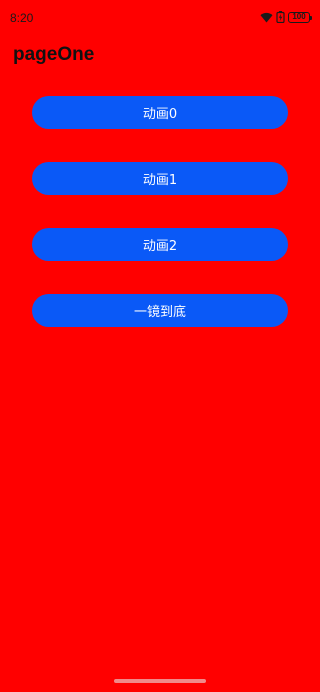 Image resolution: width=320 pixels, height=692 pixels. Describe the element at coordinates (160, 244) in the screenshot. I see `animation-2-button: 动画2` at that location.